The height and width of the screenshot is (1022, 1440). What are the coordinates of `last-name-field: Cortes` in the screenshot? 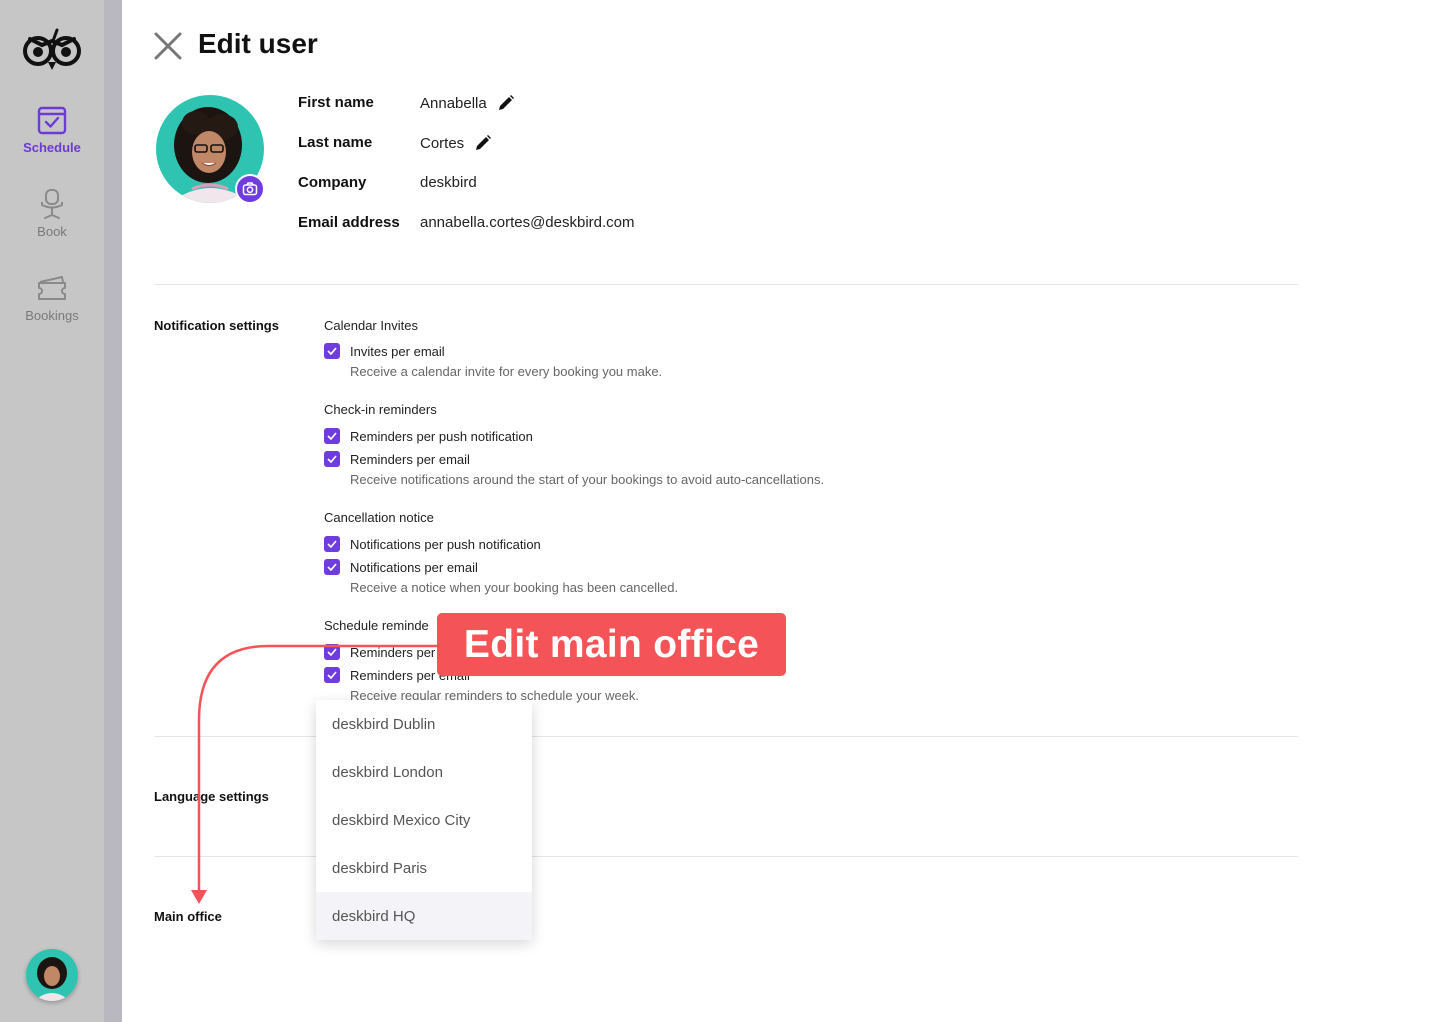 It's located at (456, 143).